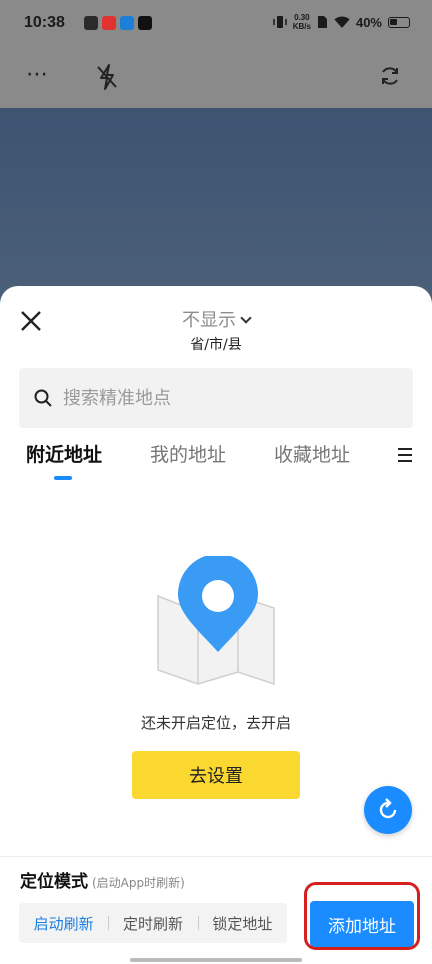 This screenshot has width=432, height=964. I want to click on top-toolbar: ⋯, so click(216, 79).